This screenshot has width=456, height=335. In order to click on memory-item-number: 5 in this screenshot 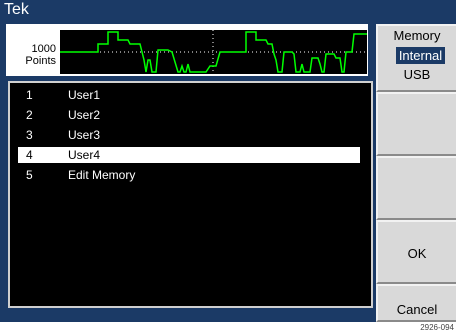, I will do `click(29, 175)`.